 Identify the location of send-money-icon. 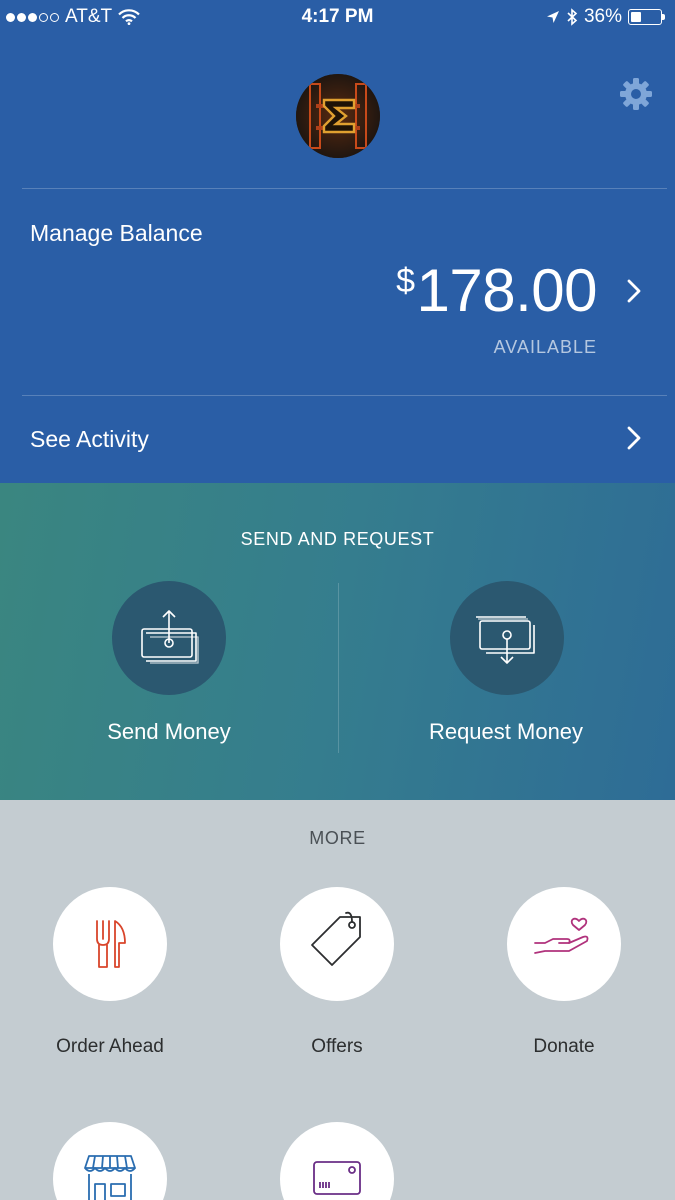
(170, 637).